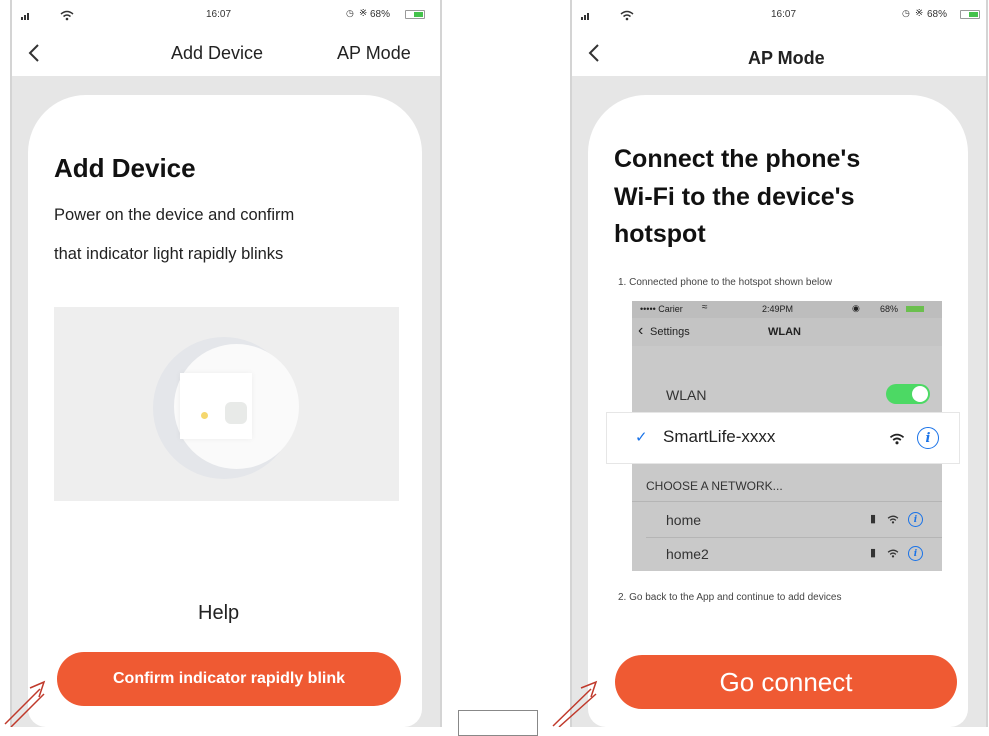 The image size is (989, 736). Describe the element at coordinates (498, 723) in the screenshot. I see `page-divider-box` at that location.